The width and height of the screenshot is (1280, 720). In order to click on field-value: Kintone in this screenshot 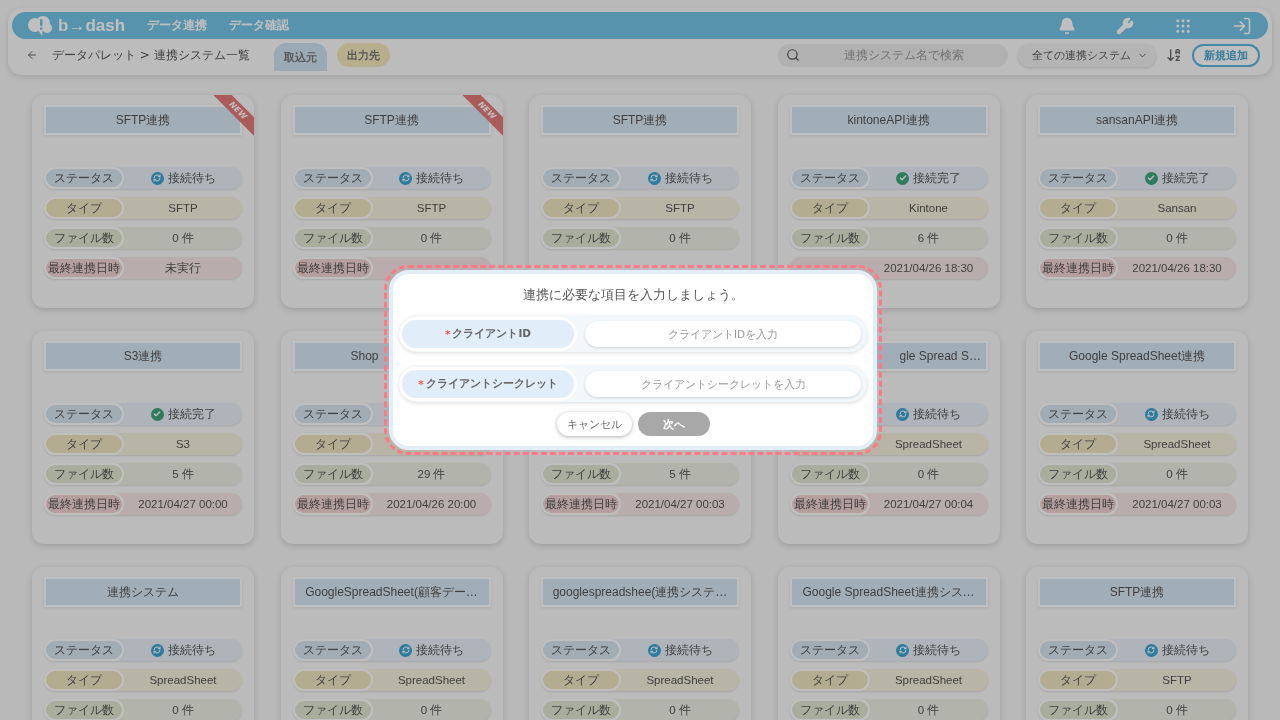, I will do `click(928, 208)`.